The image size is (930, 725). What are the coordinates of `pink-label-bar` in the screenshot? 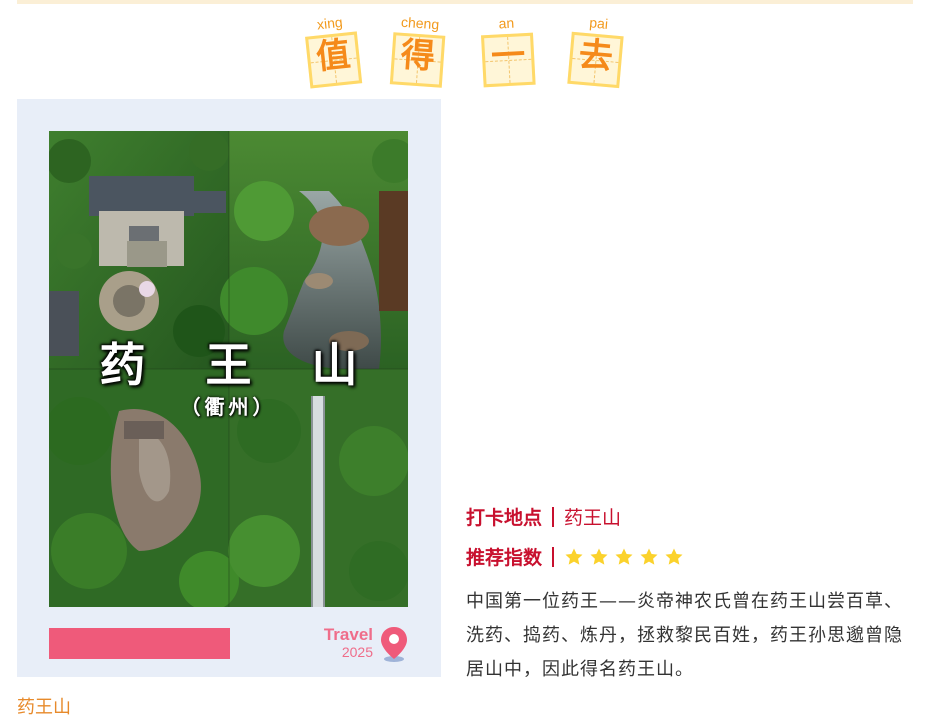 It's located at (139, 643).